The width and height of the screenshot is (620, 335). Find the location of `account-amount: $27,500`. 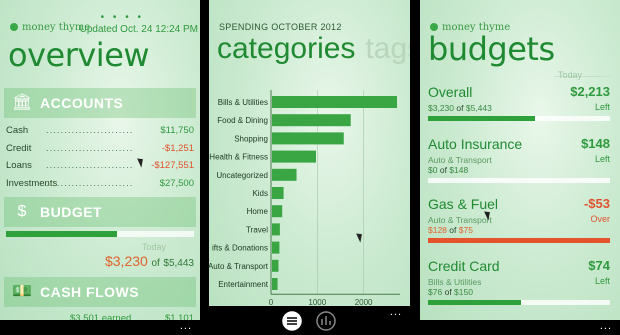

account-amount: $27,500 is located at coordinates (176, 183).